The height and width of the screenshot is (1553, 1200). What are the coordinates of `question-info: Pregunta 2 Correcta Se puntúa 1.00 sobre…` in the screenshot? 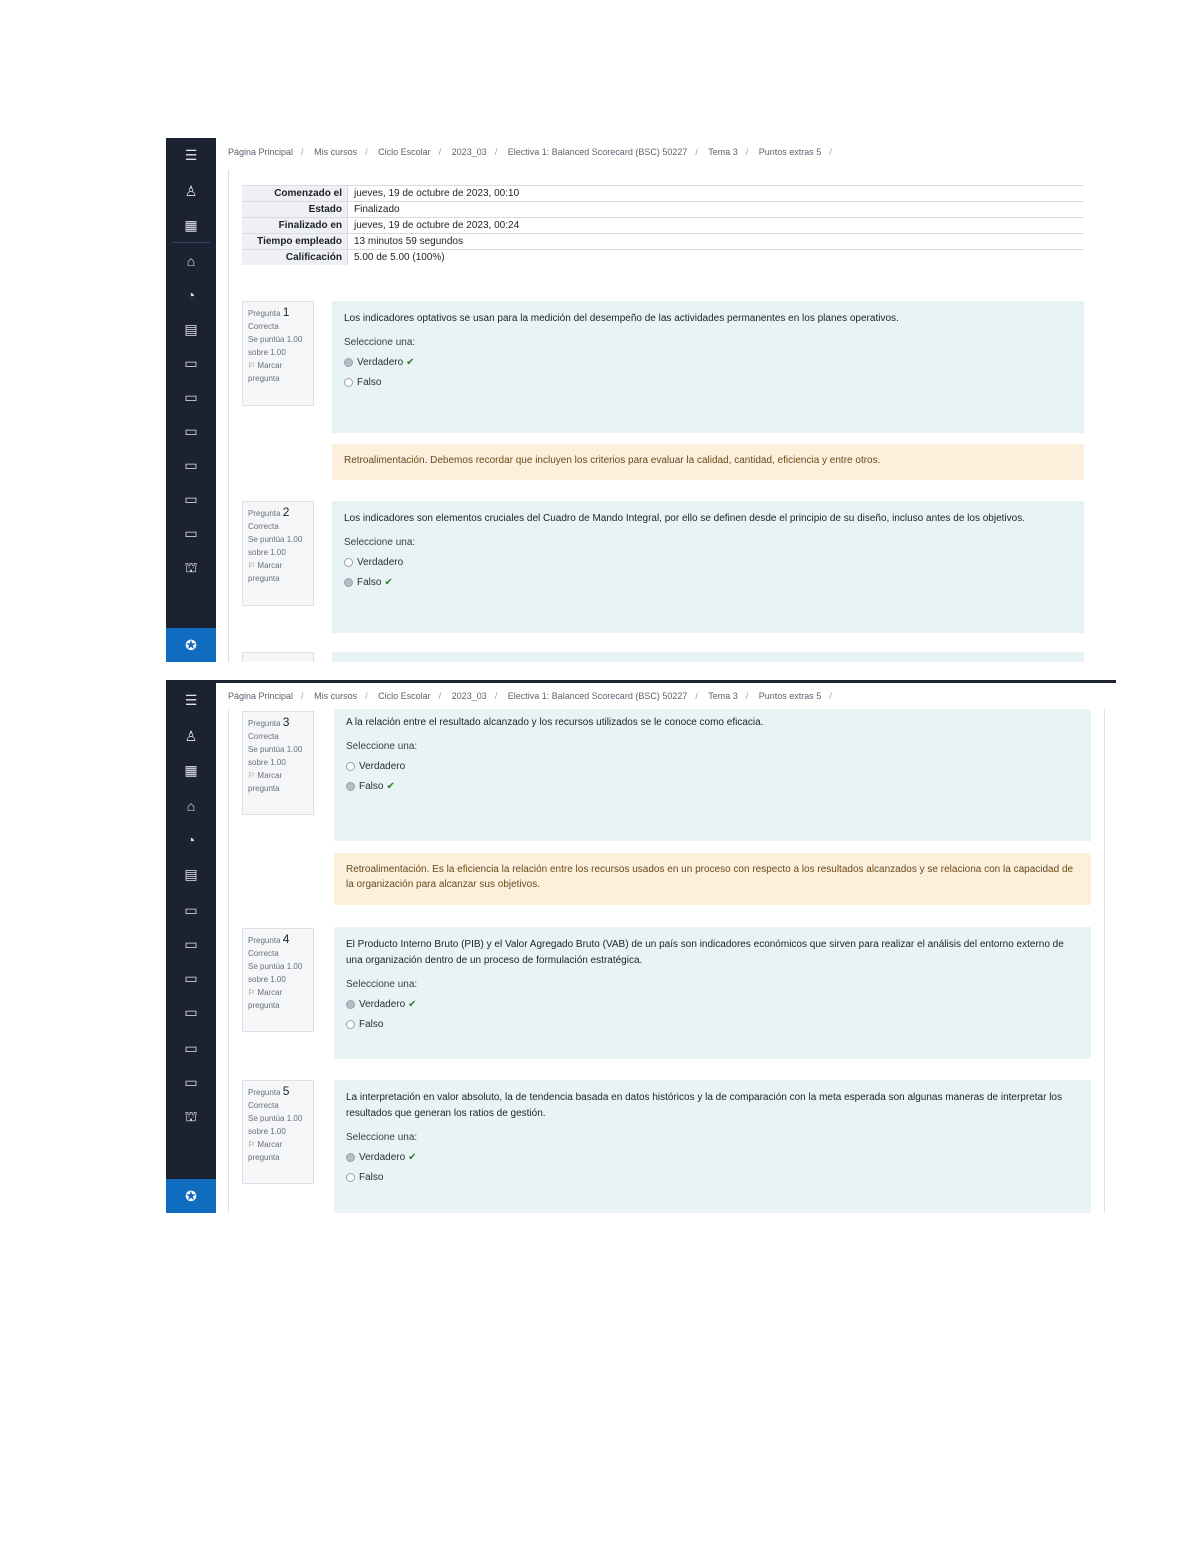 It's located at (278, 553).